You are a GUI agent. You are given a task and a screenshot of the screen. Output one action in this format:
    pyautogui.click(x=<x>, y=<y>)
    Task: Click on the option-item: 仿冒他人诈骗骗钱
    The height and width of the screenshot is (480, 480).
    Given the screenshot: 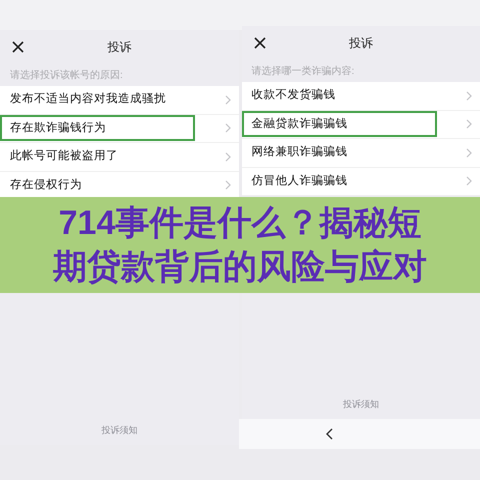 What is the action you would take?
    pyautogui.click(x=300, y=181)
    